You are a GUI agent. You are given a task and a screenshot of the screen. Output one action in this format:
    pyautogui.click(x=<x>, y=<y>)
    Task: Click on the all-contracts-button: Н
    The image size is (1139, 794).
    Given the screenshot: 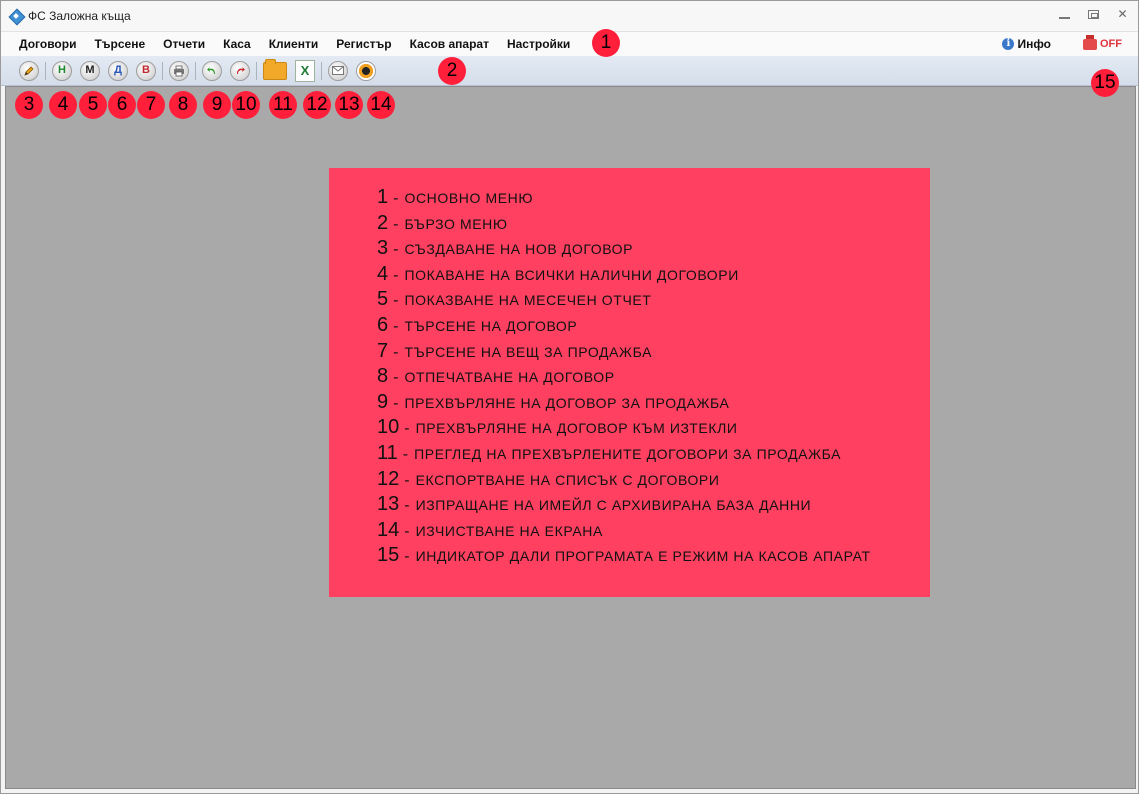 What is the action you would take?
    pyautogui.click(x=62, y=71)
    